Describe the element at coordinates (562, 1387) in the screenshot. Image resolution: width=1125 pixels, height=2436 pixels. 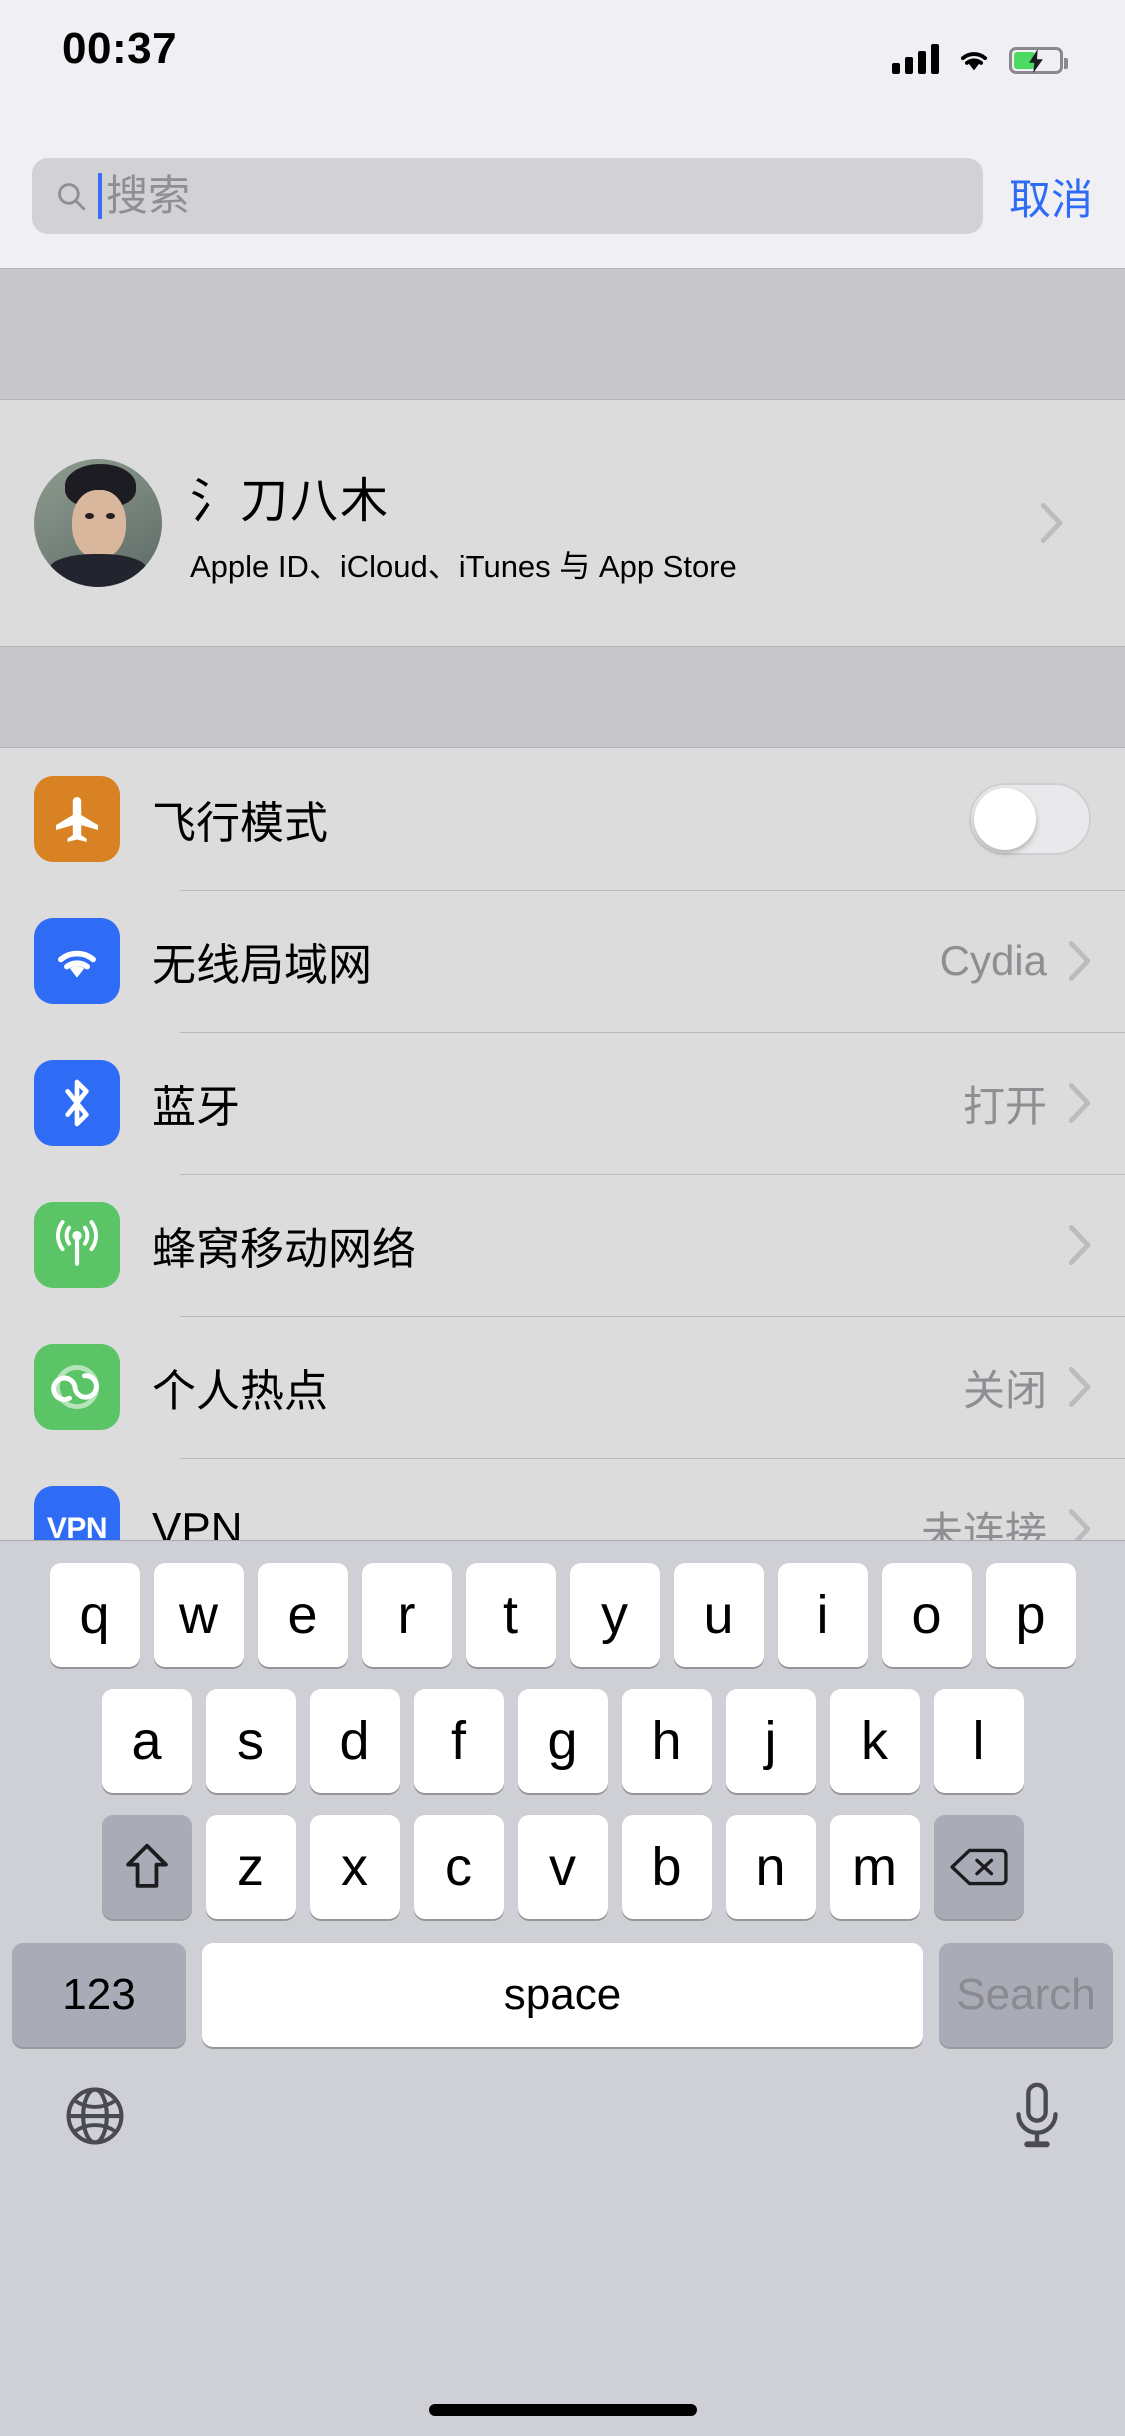
I see `settings-row-personal-hotspot: 个人热点 关闭` at that location.